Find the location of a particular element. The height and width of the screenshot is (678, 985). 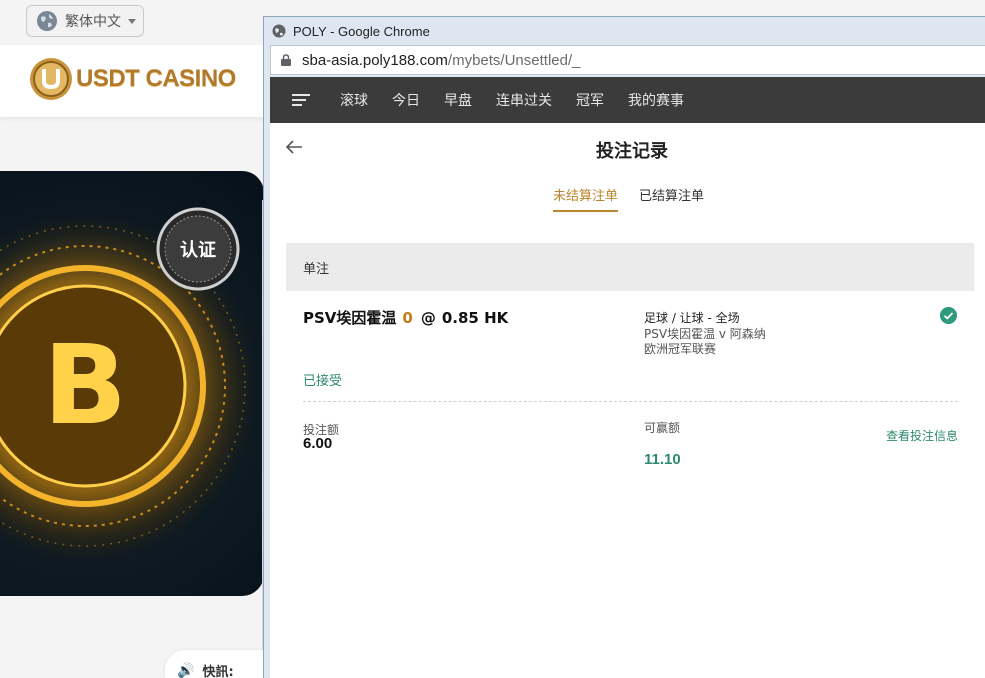

bet-handicap: 0 is located at coordinates (407, 318).